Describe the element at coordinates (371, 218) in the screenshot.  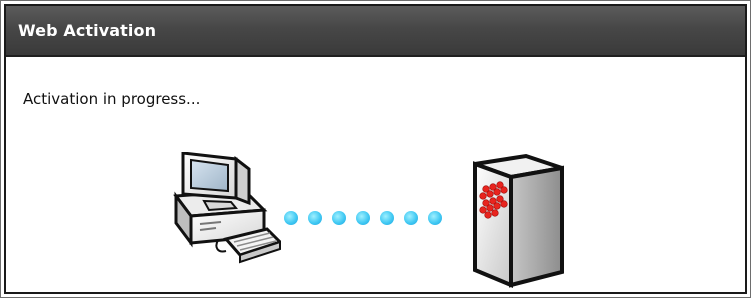
I see `connection-progress-dots` at that location.